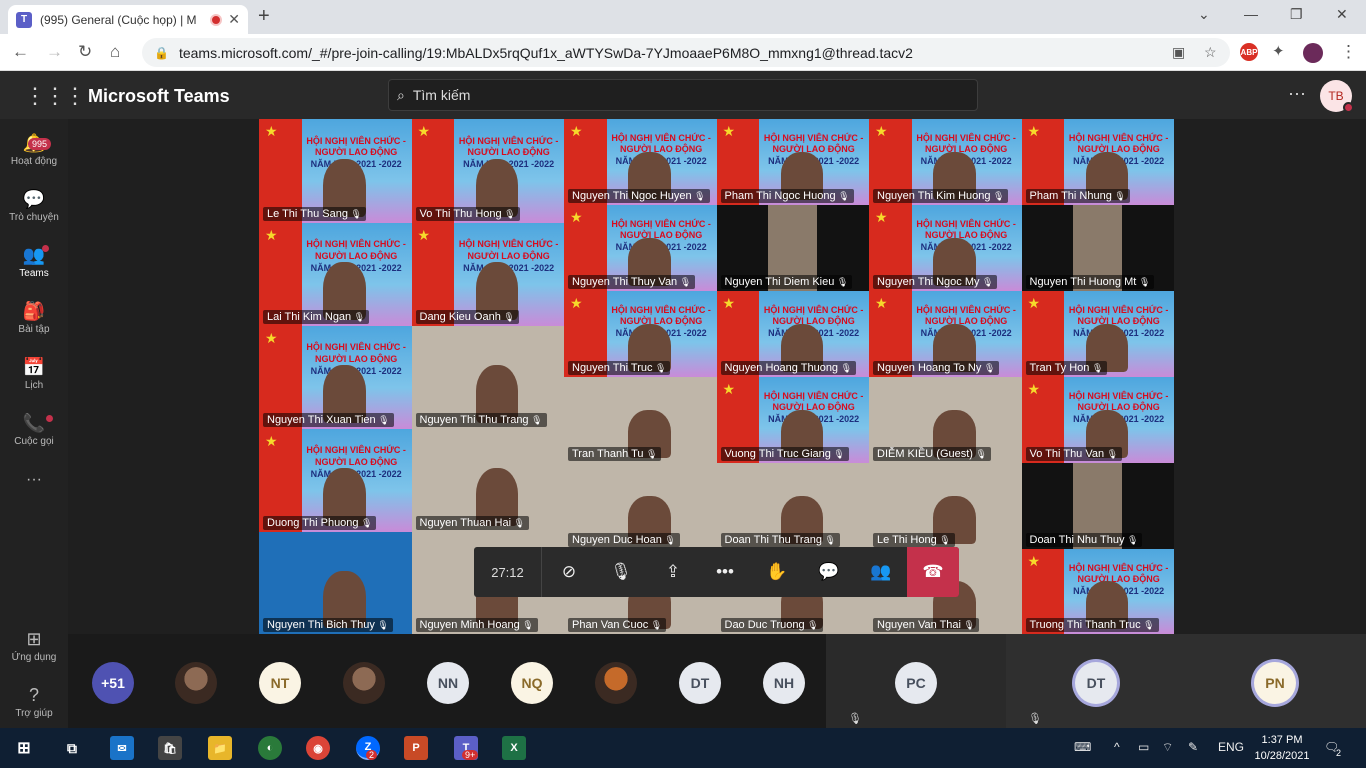 The width and height of the screenshot is (1366, 768). I want to click on excel-icon: X, so click(514, 748).